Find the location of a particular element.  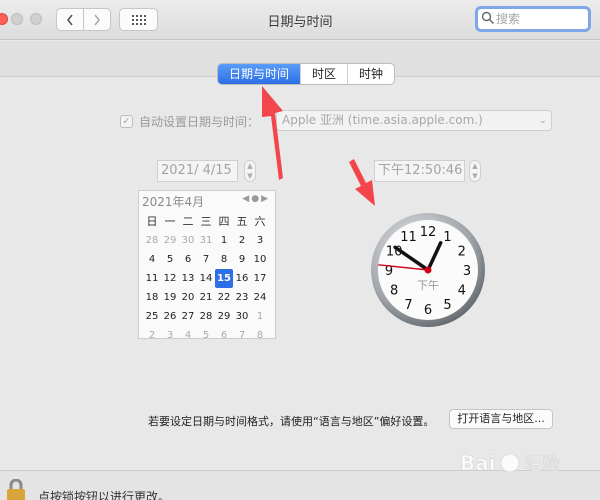

calendar-month-label: 2021年4月 is located at coordinates (173, 202).